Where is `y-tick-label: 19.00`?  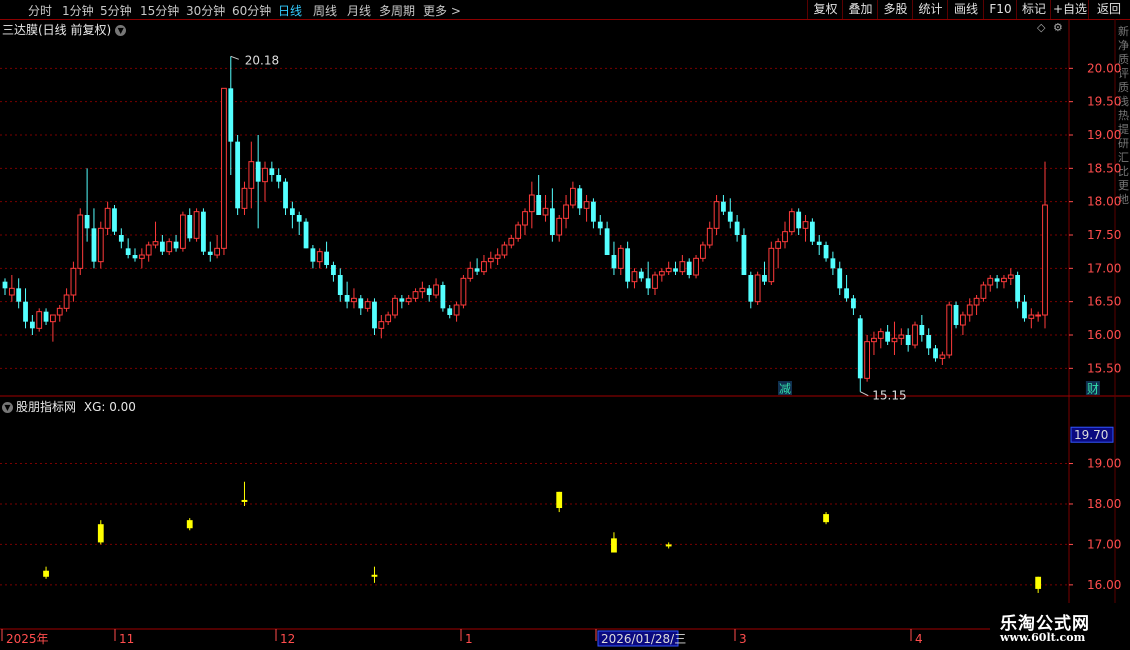
y-tick-label: 19.00 is located at coordinates (1104, 135).